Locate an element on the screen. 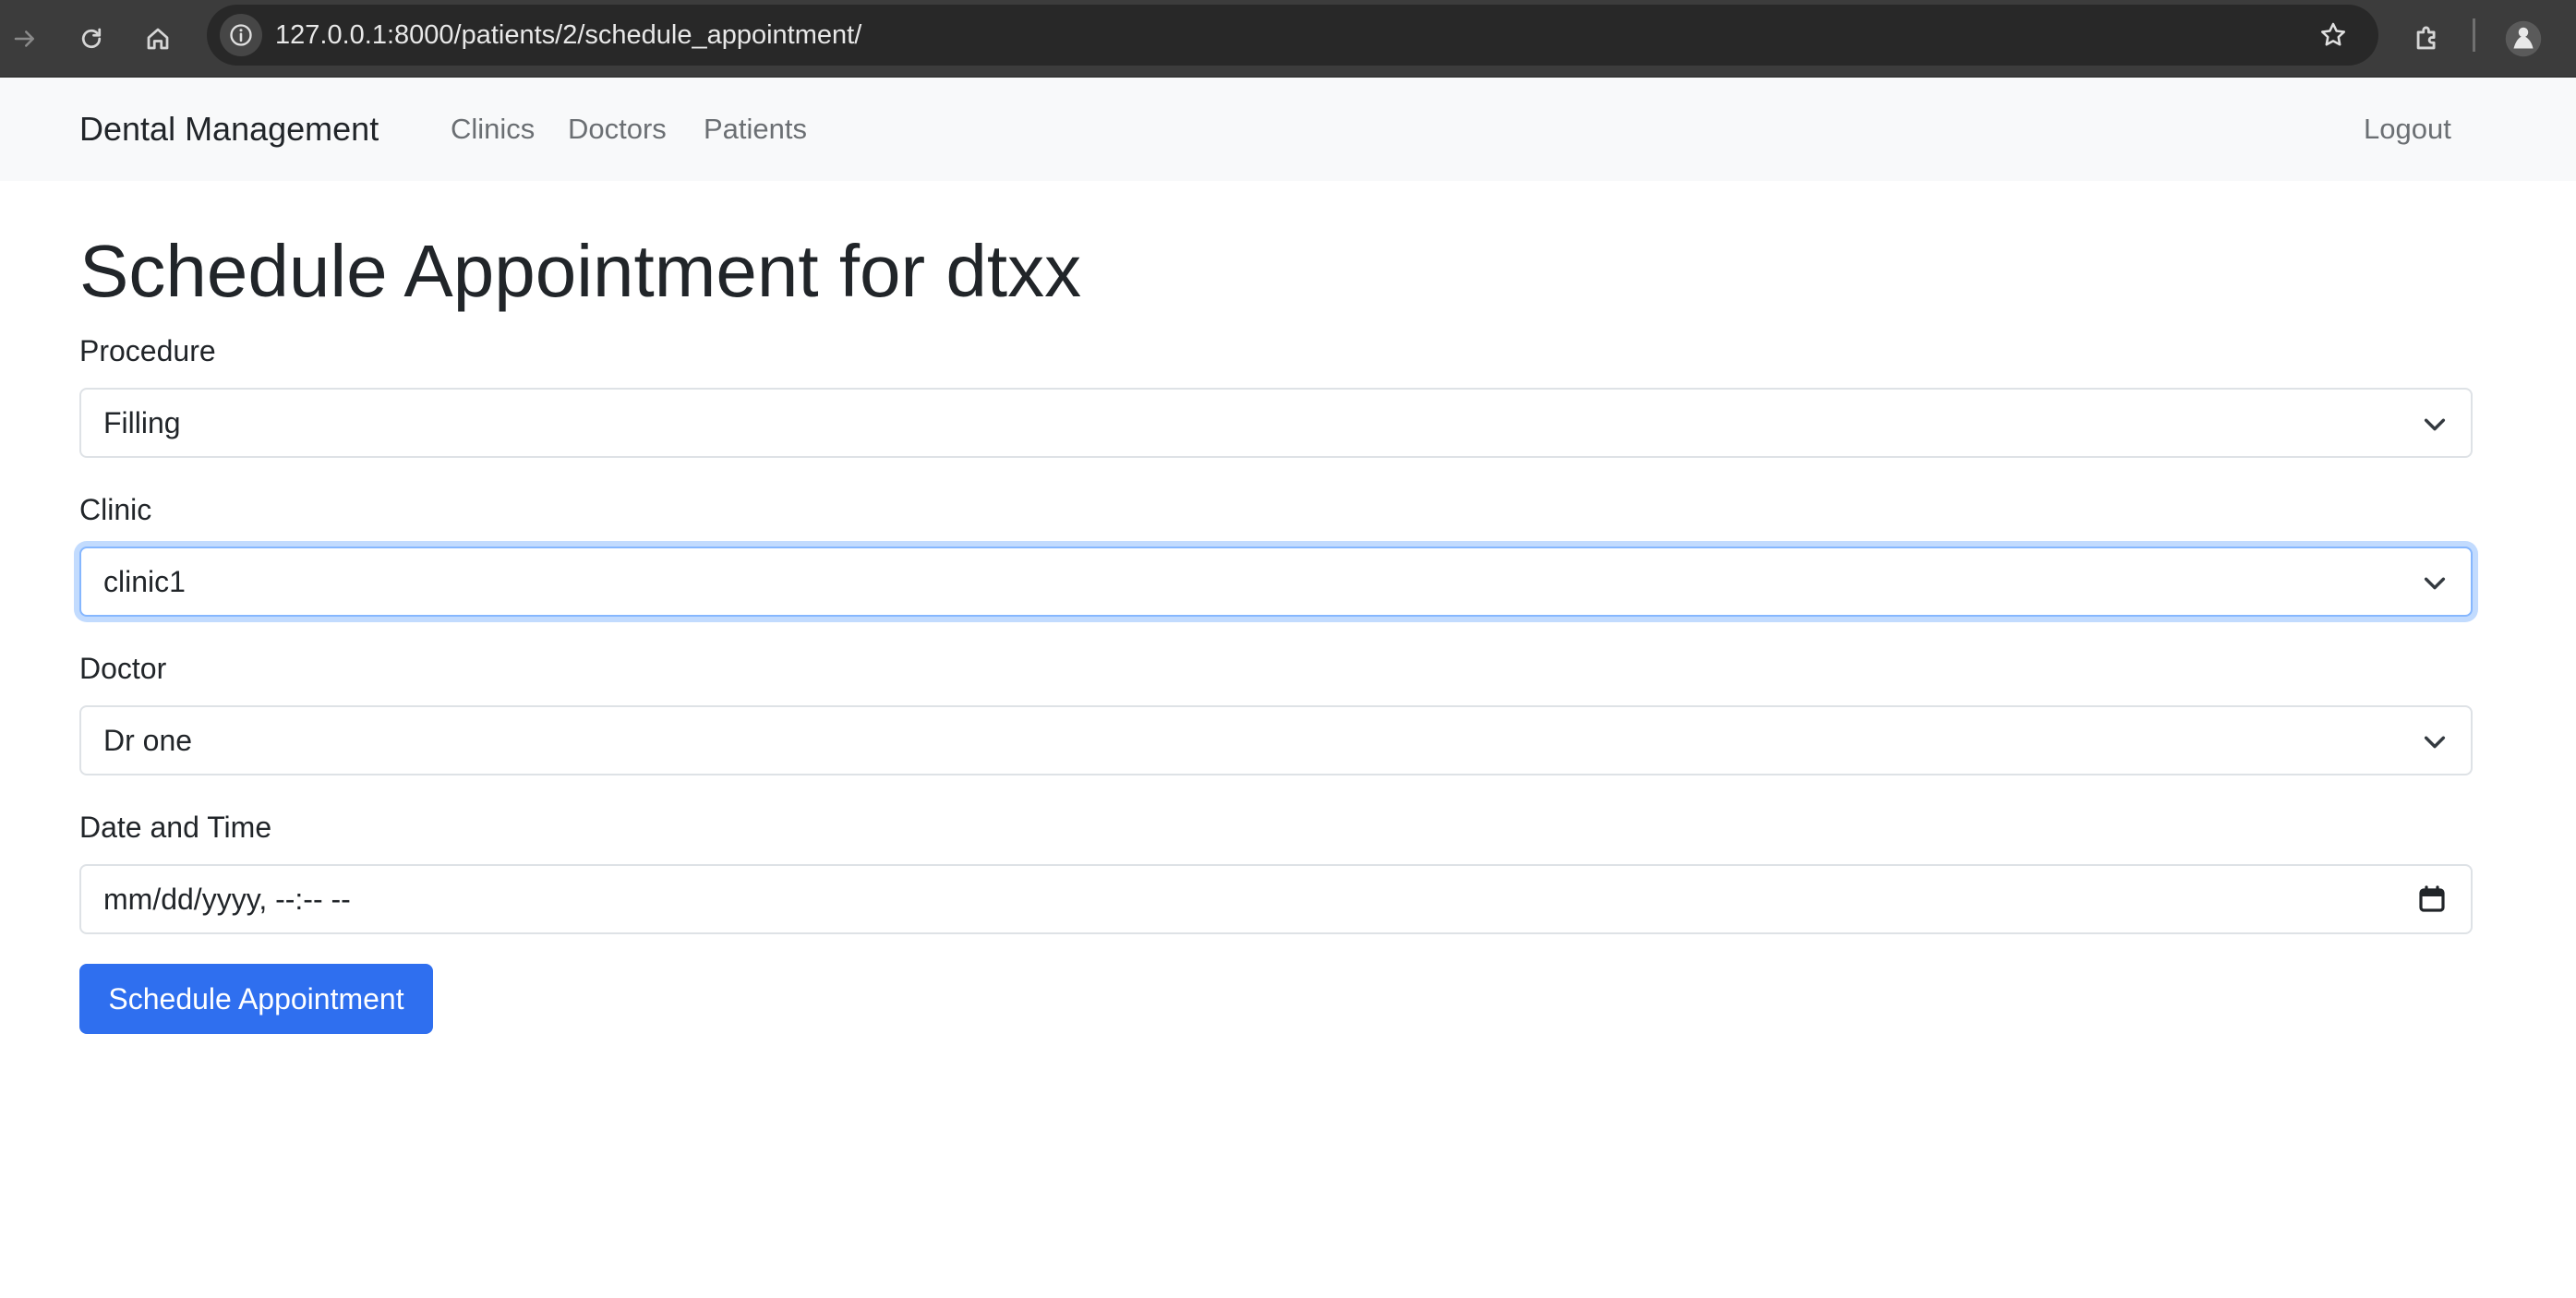 The height and width of the screenshot is (1298, 2576). datetime-placeholder: mm/dd/yyyy, --:-- -- is located at coordinates (227, 899).